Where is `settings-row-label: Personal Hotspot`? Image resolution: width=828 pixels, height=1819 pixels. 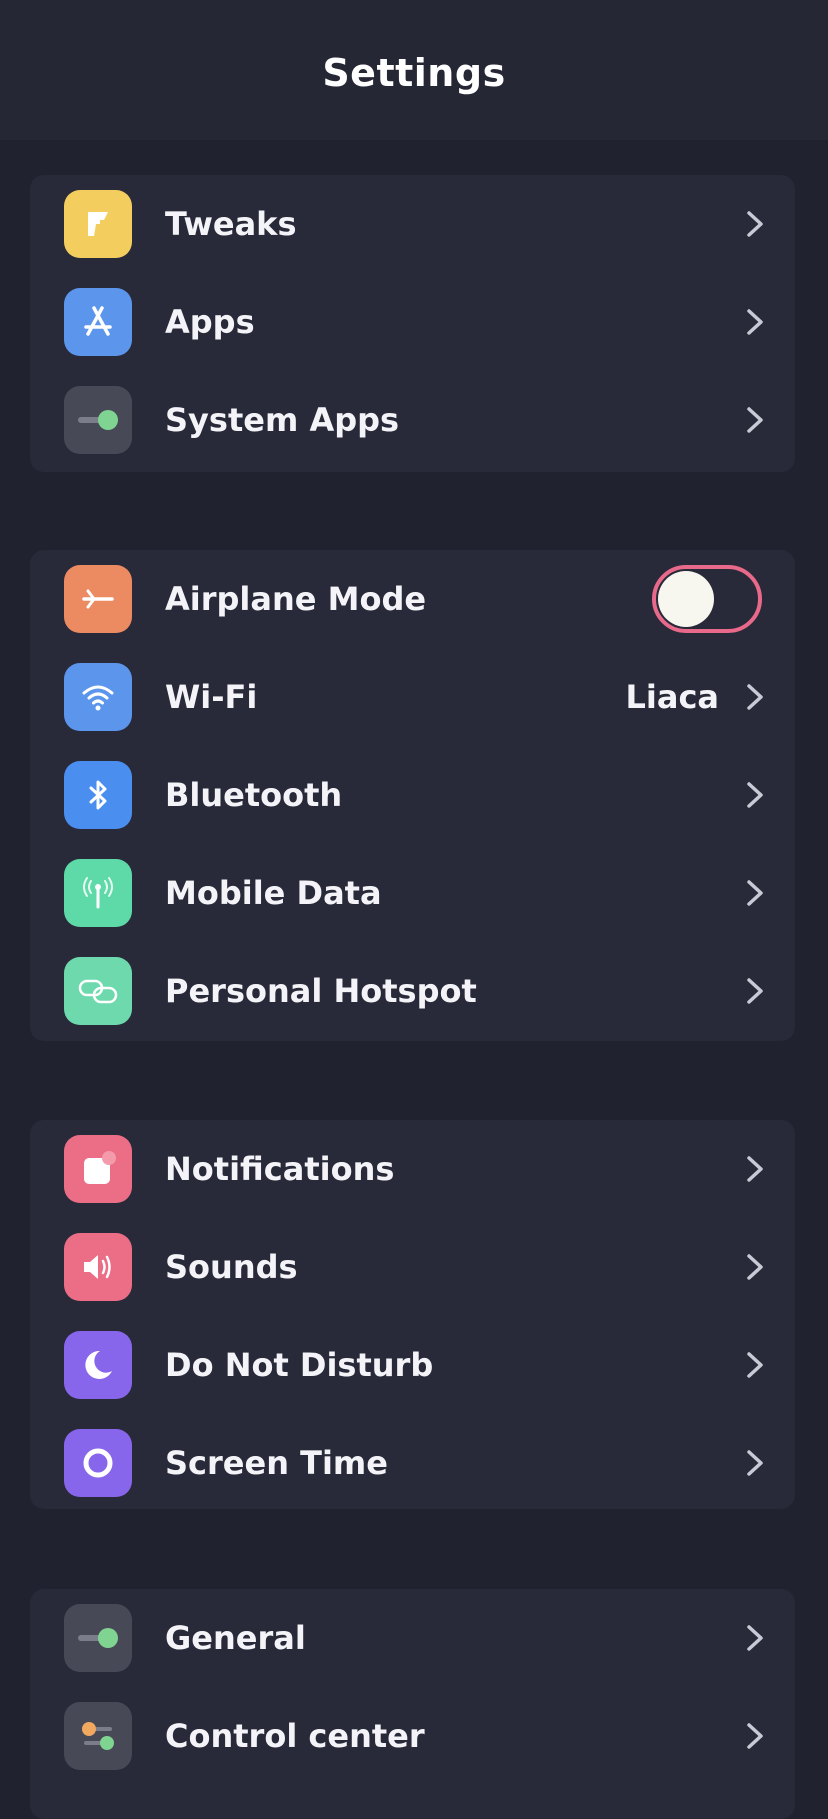 settings-row-label: Personal Hotspot is located at coordinates (321, 991).